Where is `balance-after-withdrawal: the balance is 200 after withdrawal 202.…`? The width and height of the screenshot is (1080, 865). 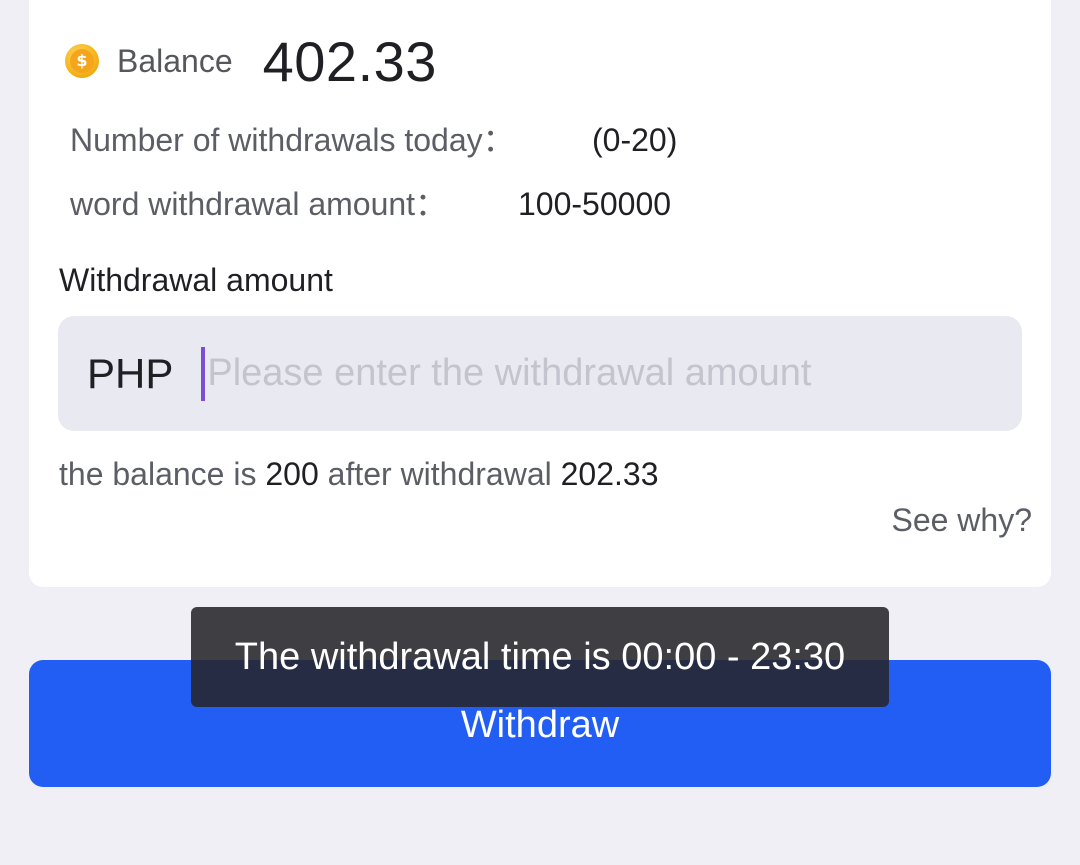 balance-after-withdrawal: the balance is 200 after withdrawal 202.… is located at coordinates (359, 474).